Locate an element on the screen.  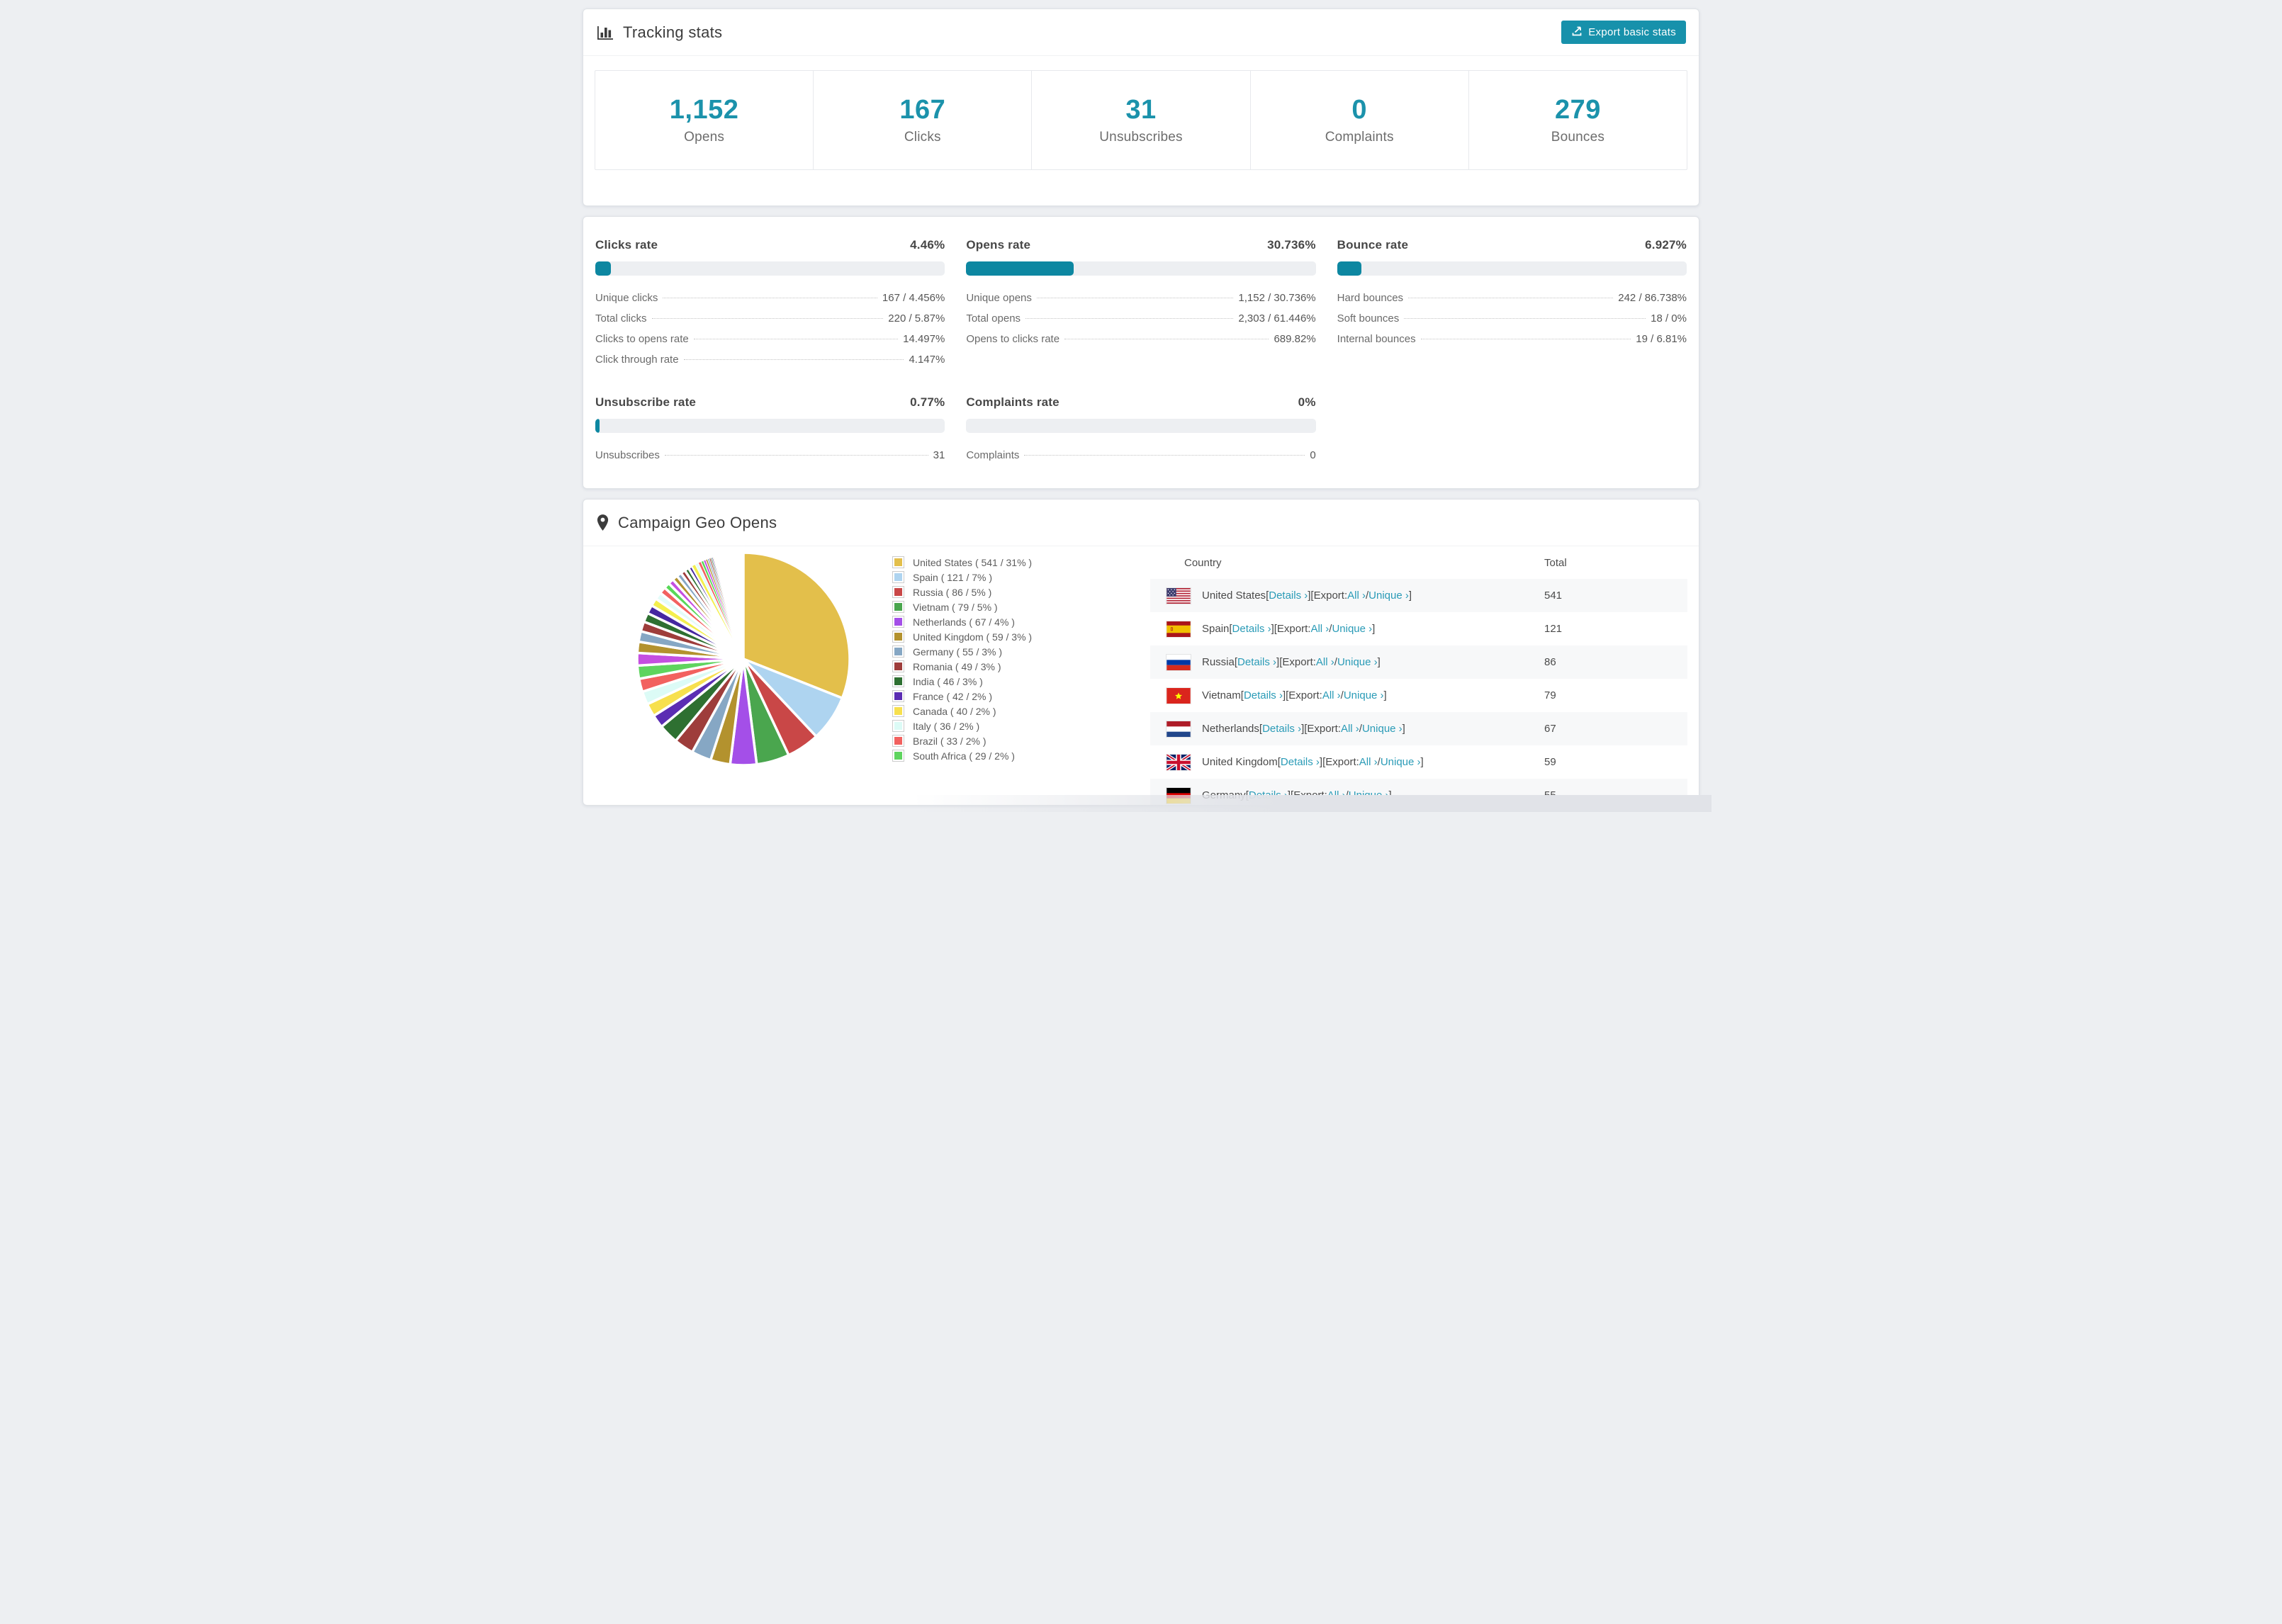
country-name: United States is located at coordinates (1234, 596).